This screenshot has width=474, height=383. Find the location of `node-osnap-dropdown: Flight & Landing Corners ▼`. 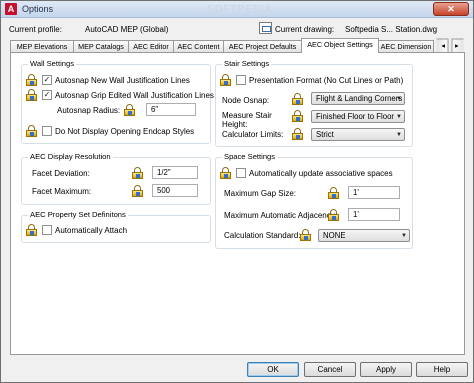

node-osnap-dropdown: Flight & Landing Corners ▼ is located at coordinates (358, 98).